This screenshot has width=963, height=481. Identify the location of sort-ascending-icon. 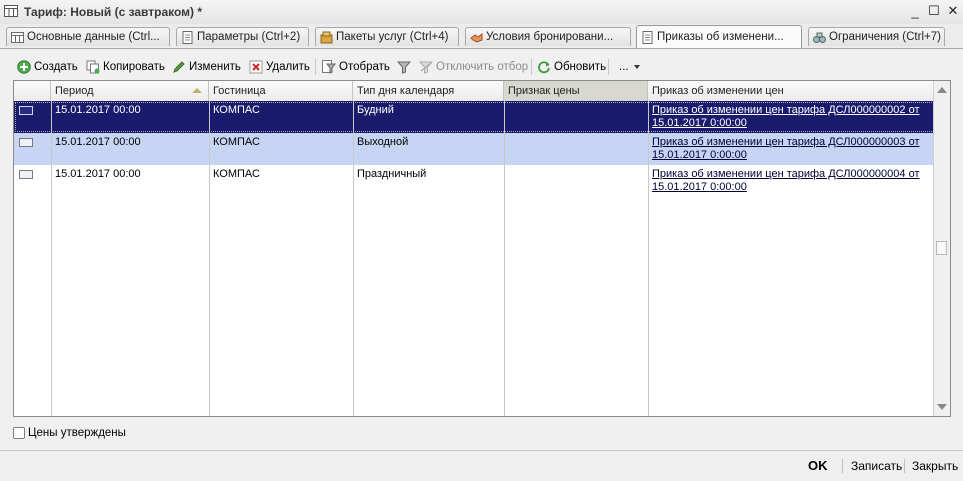
(197, 90).